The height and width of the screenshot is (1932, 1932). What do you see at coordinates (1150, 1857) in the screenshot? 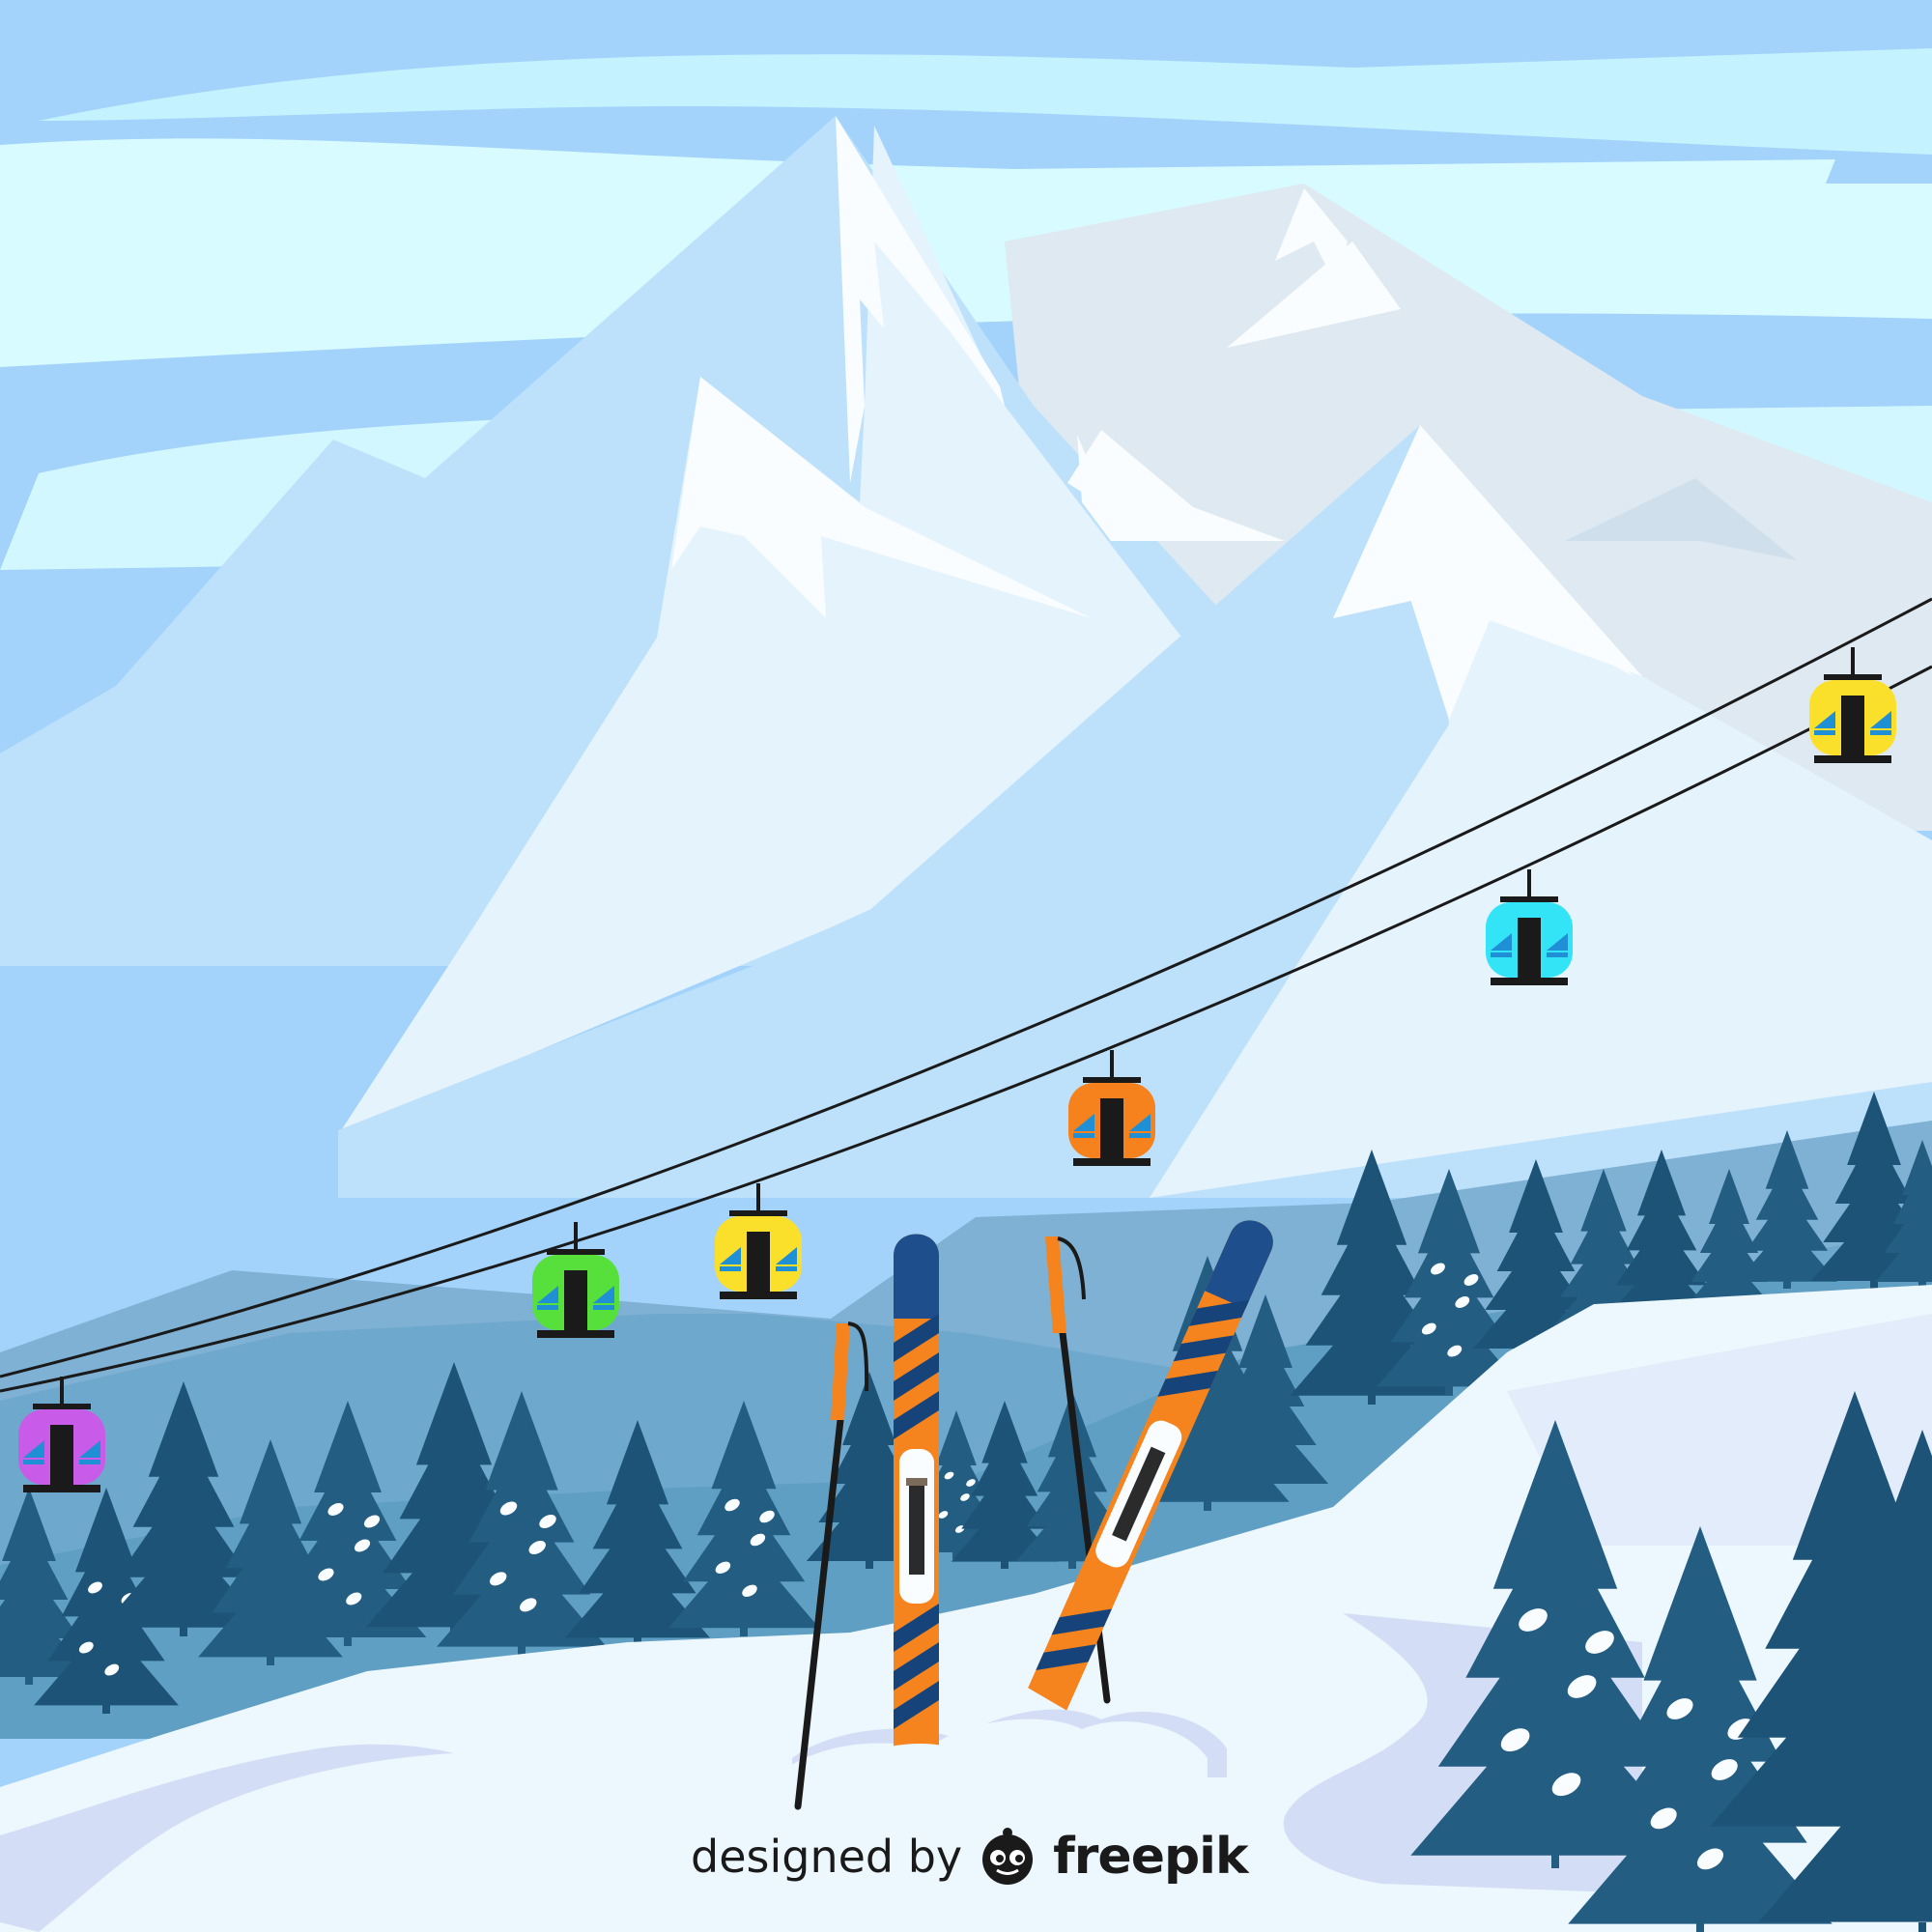
I see `credit-brand: freepik` at bounding box center [1150, 1857].